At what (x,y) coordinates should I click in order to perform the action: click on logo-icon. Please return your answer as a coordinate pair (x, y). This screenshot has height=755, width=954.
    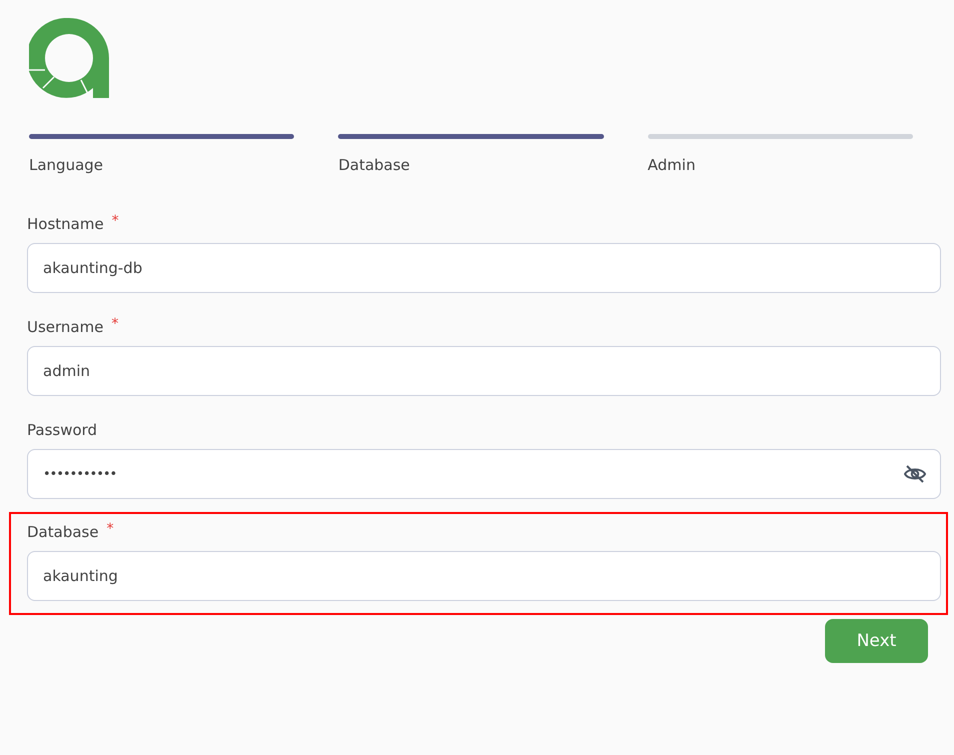
    Looking at the image, I should click on (69, 58).